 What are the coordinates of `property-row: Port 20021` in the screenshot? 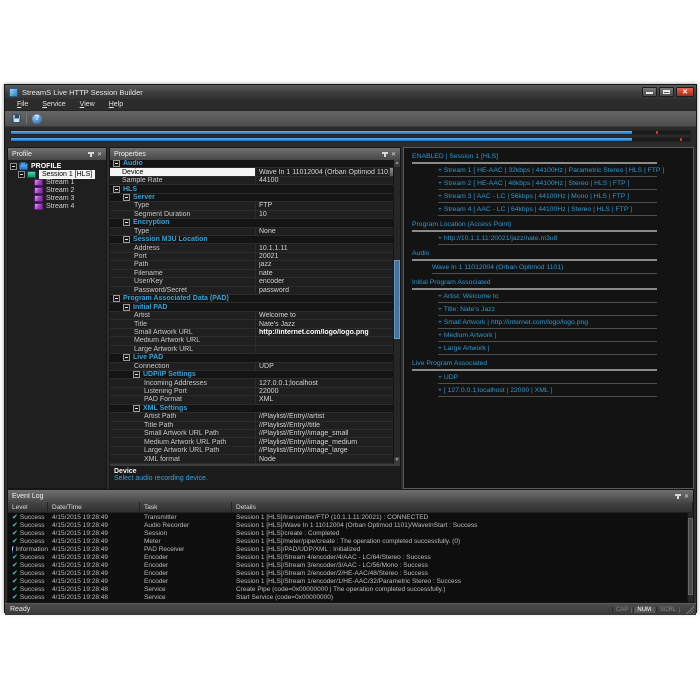 It's located at (255, 257).